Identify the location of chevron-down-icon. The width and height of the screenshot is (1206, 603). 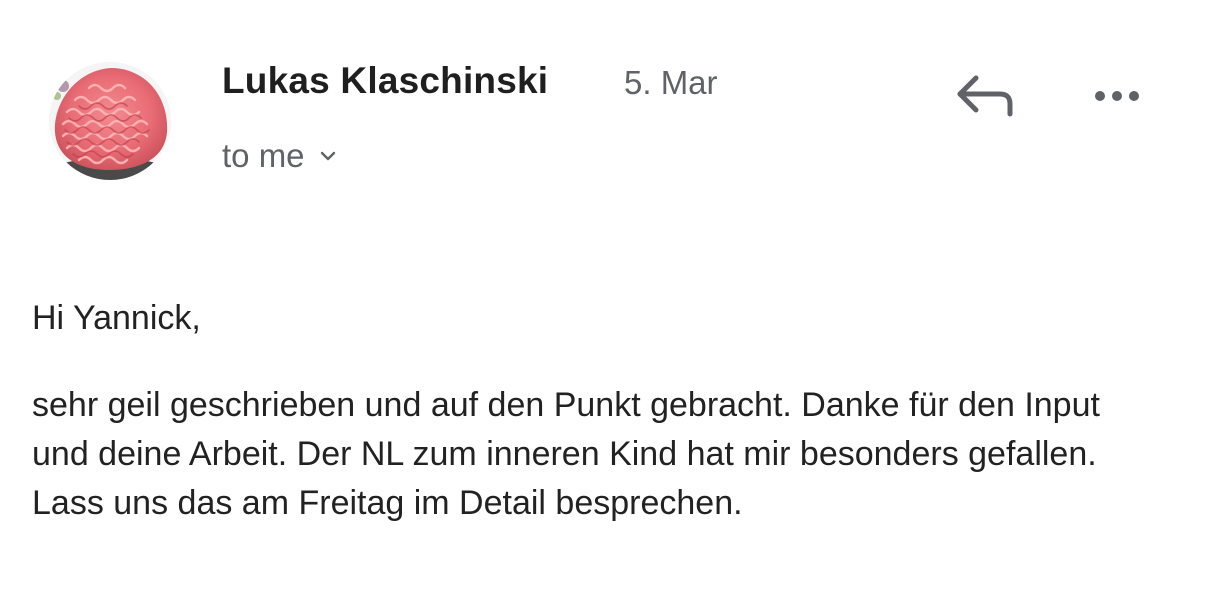
(328, 158).